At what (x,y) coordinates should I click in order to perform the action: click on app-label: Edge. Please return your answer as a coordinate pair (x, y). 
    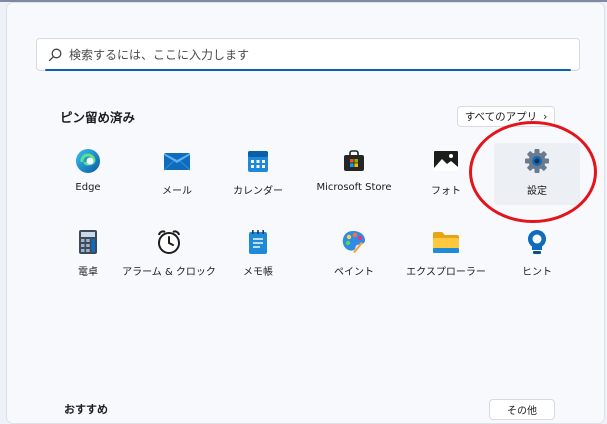
    Looking at the image, I should click on (88, 187).